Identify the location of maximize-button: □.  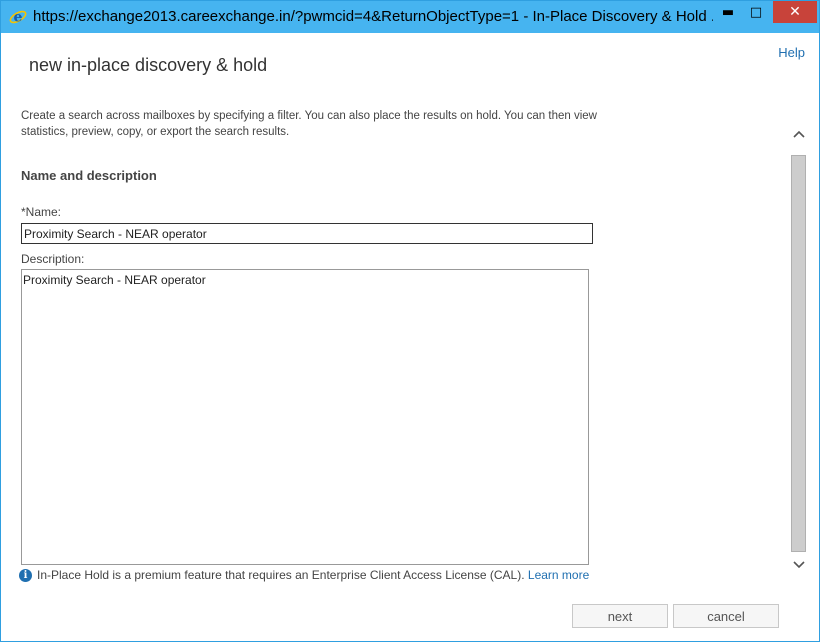
(756, 12).